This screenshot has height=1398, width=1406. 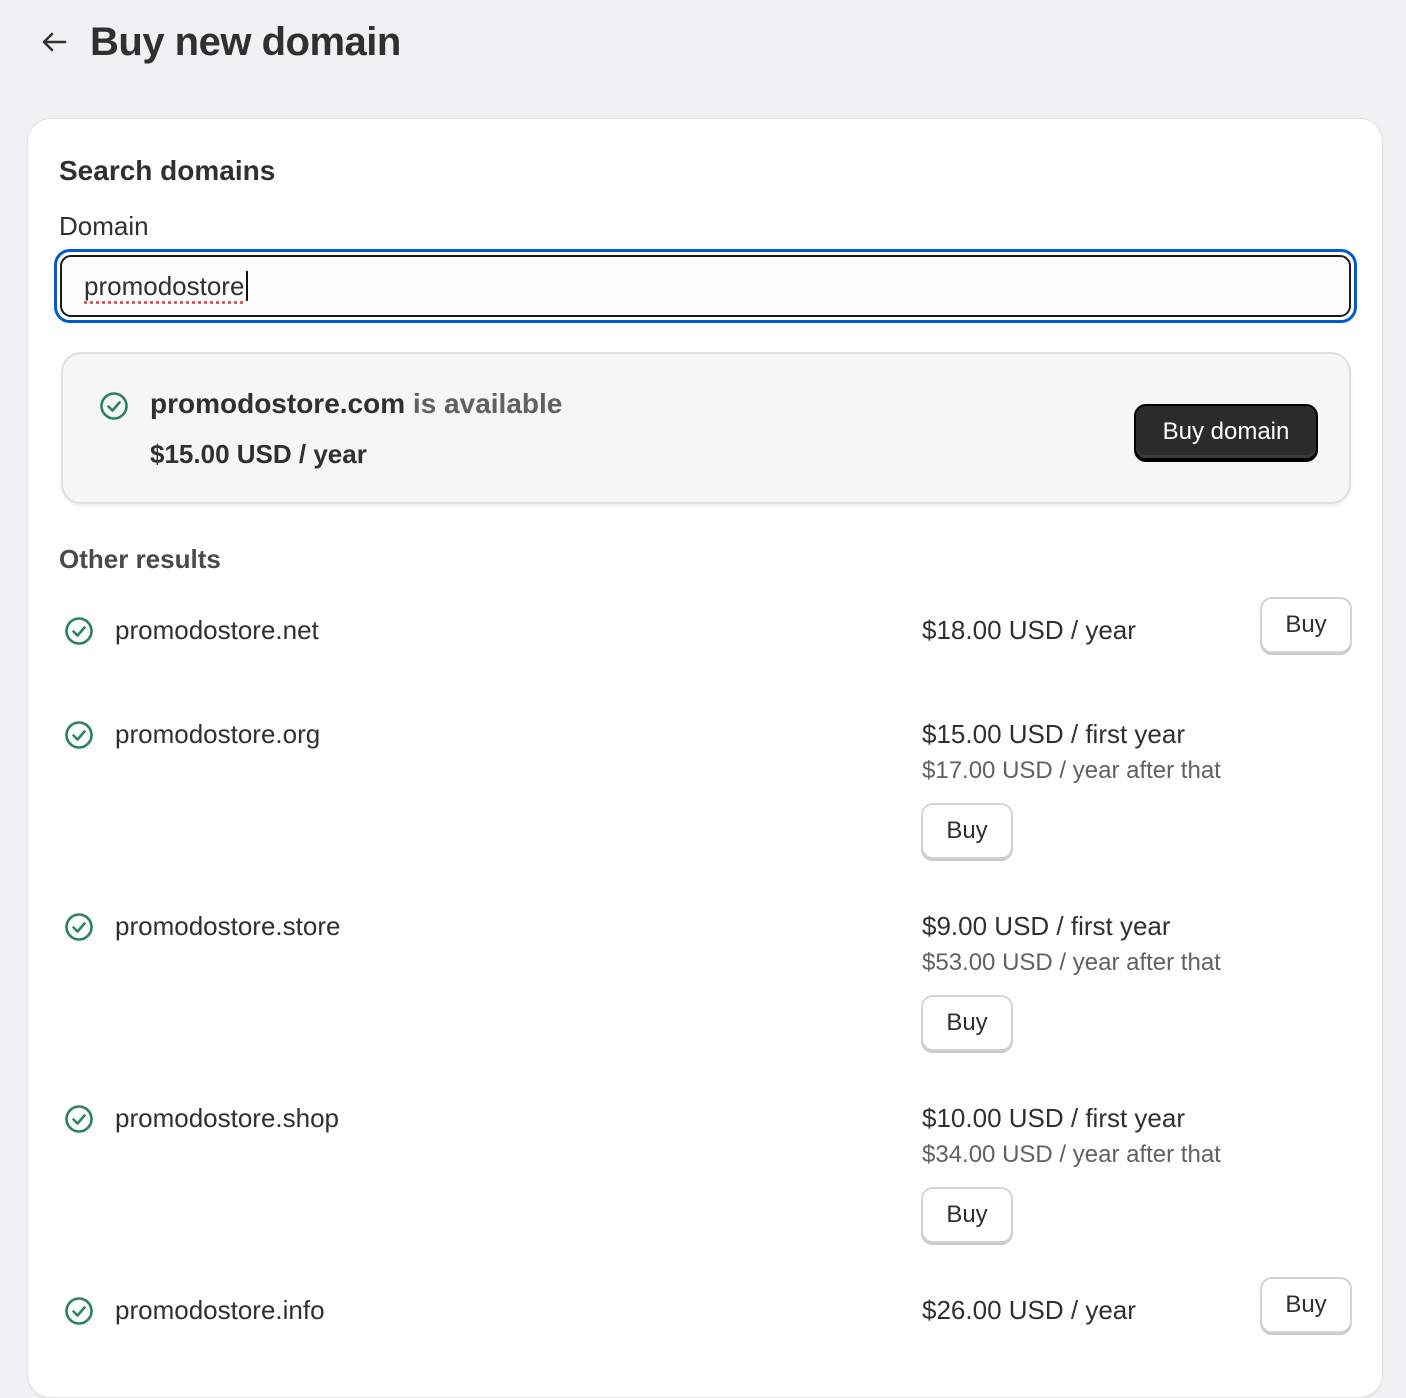 I want to click on domain-input-focus-ring: promodostore, so click(x=705, y=286).